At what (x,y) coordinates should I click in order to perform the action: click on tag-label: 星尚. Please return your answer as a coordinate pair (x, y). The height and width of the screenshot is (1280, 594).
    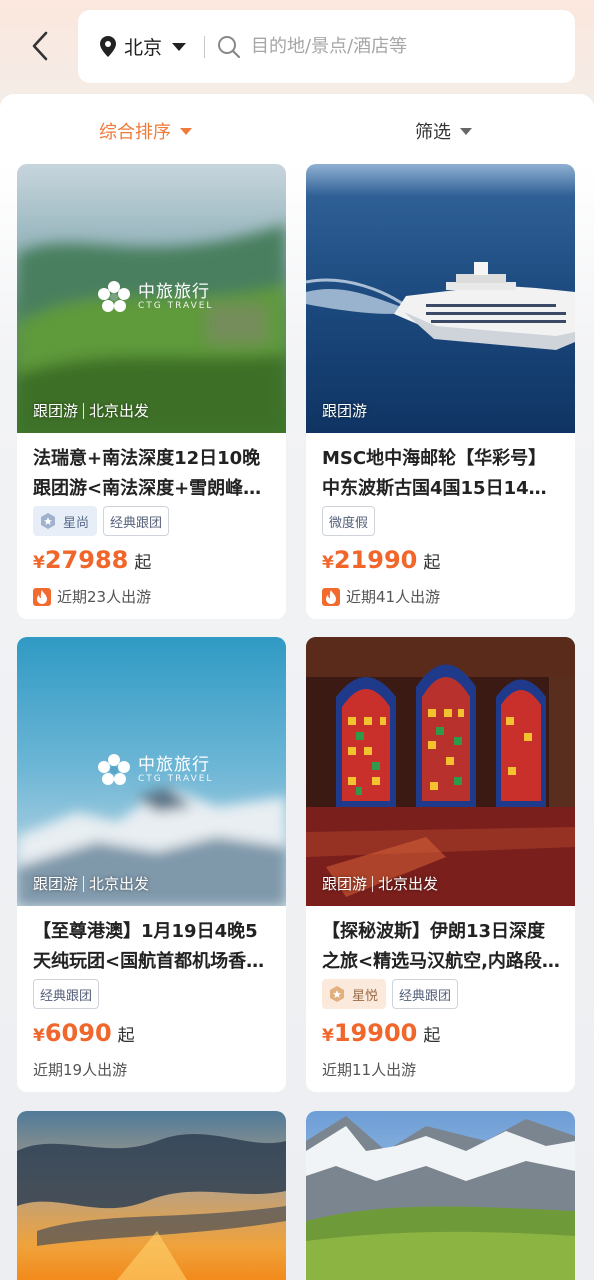
    Looking at the image, I should click on (76, 523).